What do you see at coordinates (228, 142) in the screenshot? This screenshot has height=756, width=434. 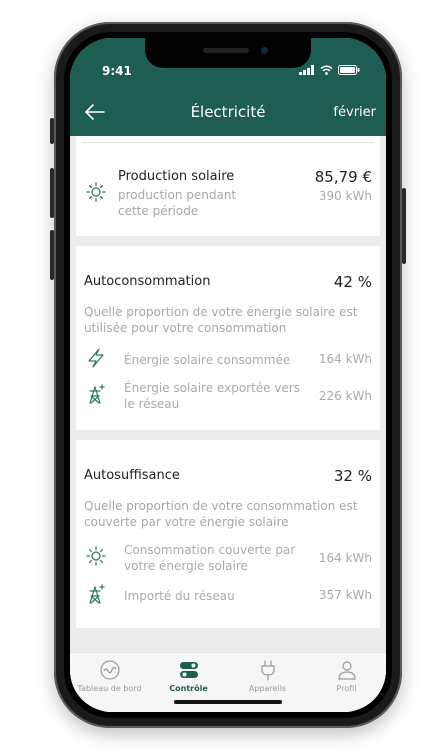 I see `divider` at bounding box center [228, 142].